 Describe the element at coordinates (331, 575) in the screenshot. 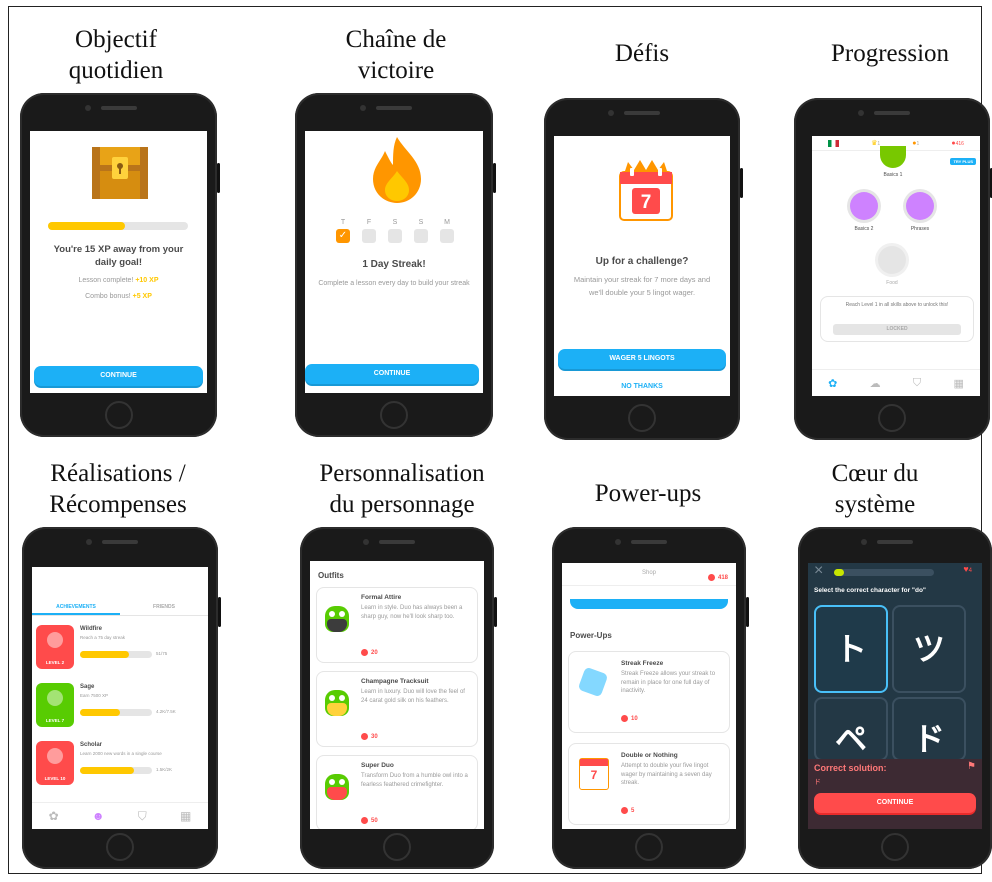

I see `outfits-heading: Outfits` at that location.